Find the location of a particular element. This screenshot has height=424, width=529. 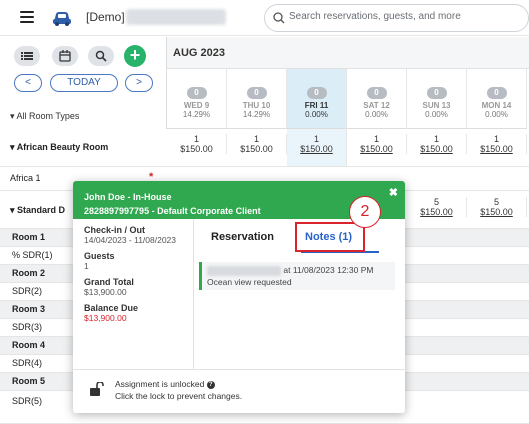

room-sub-label: SDR(3) is located at coordinates (27, 327).